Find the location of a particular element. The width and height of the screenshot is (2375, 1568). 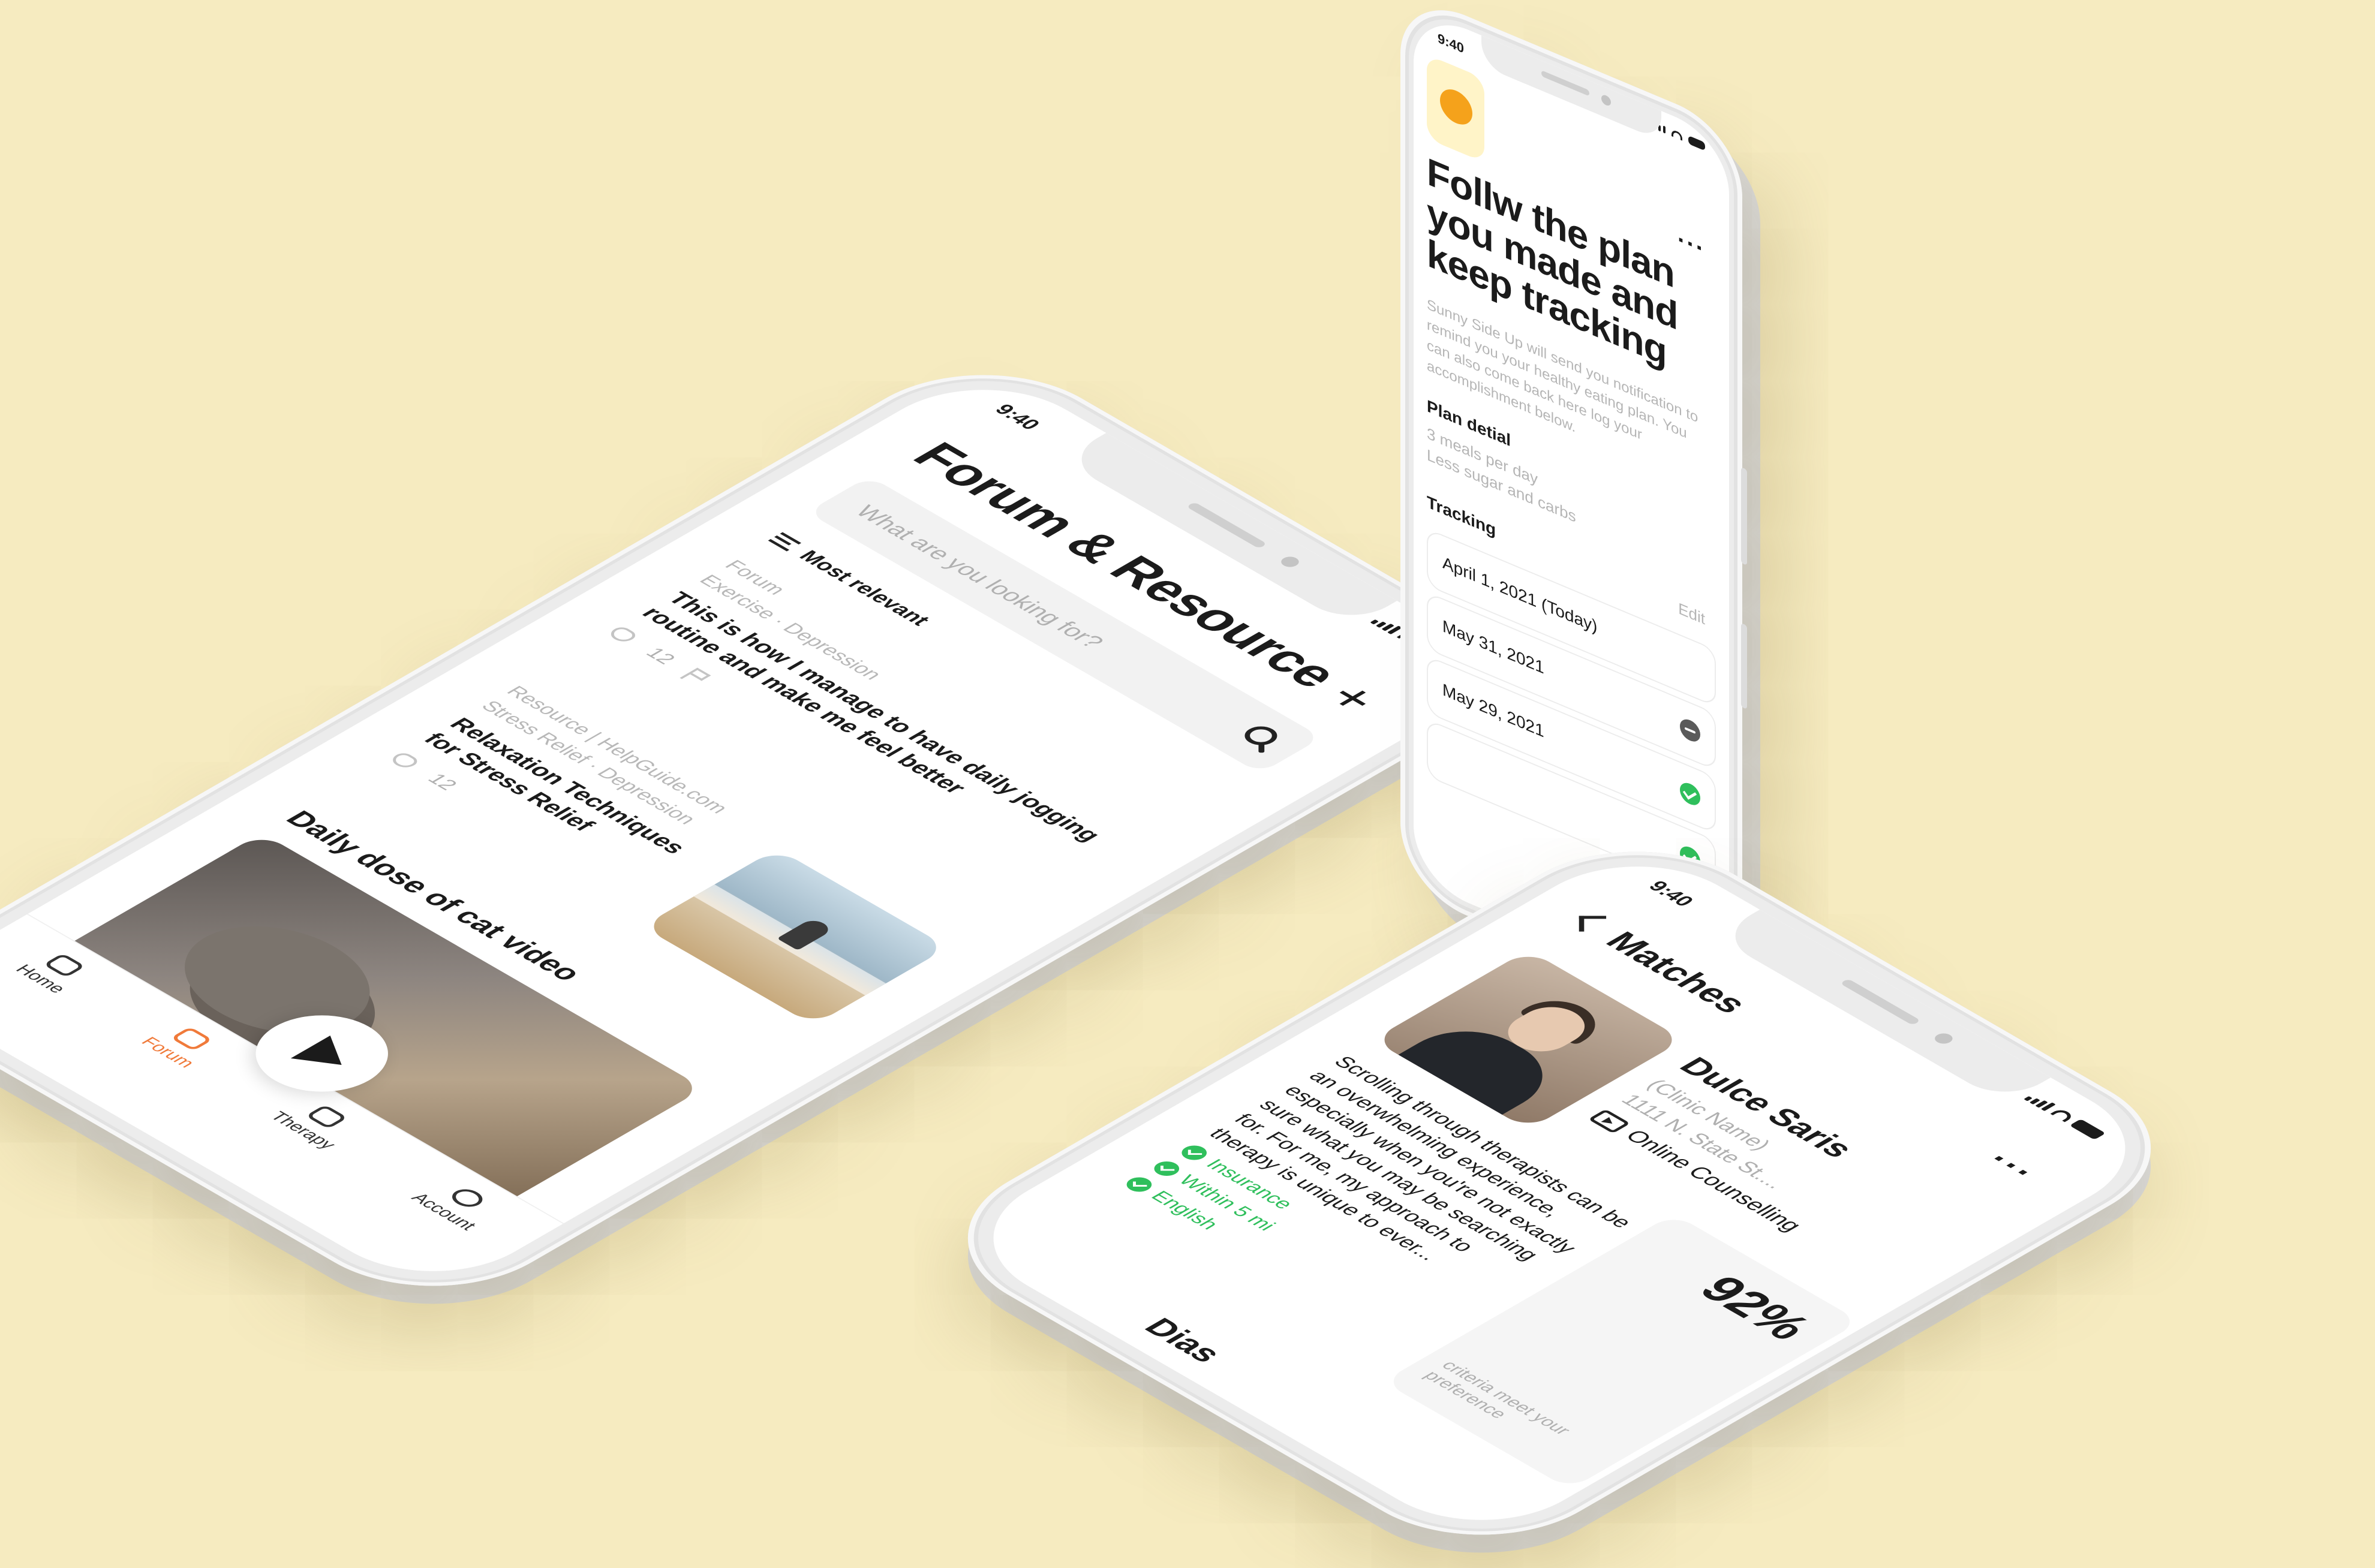

next-therapist-name: Dias is located at coordinates (1184, 1340).